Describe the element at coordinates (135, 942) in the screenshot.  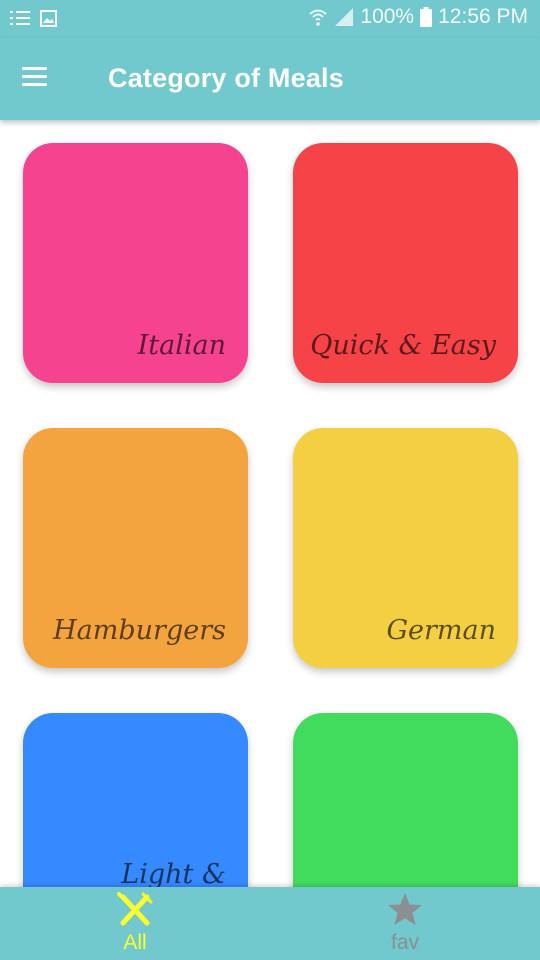
I see `nav-label-all: All` at that location.